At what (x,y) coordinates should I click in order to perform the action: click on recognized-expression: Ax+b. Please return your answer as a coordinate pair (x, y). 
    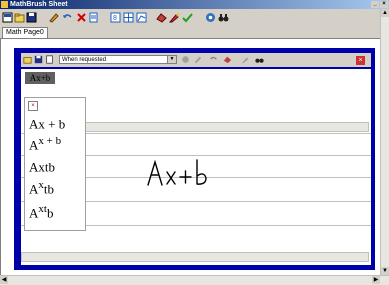
    Looking at the image, I should click on (40, 78).